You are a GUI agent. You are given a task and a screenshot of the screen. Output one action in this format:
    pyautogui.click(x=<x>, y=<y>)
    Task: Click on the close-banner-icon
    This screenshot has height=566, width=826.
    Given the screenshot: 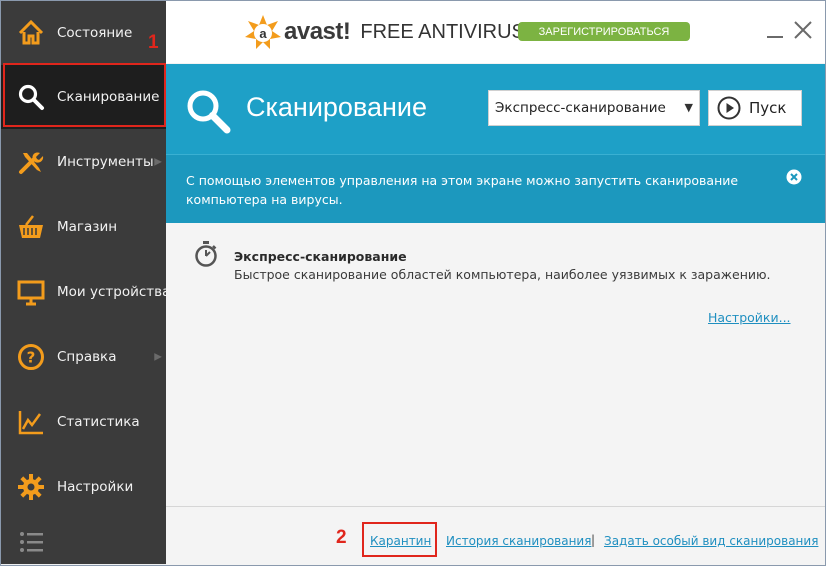 What is the action you would take?
    pyautogui.click(x=794, y=177)
    